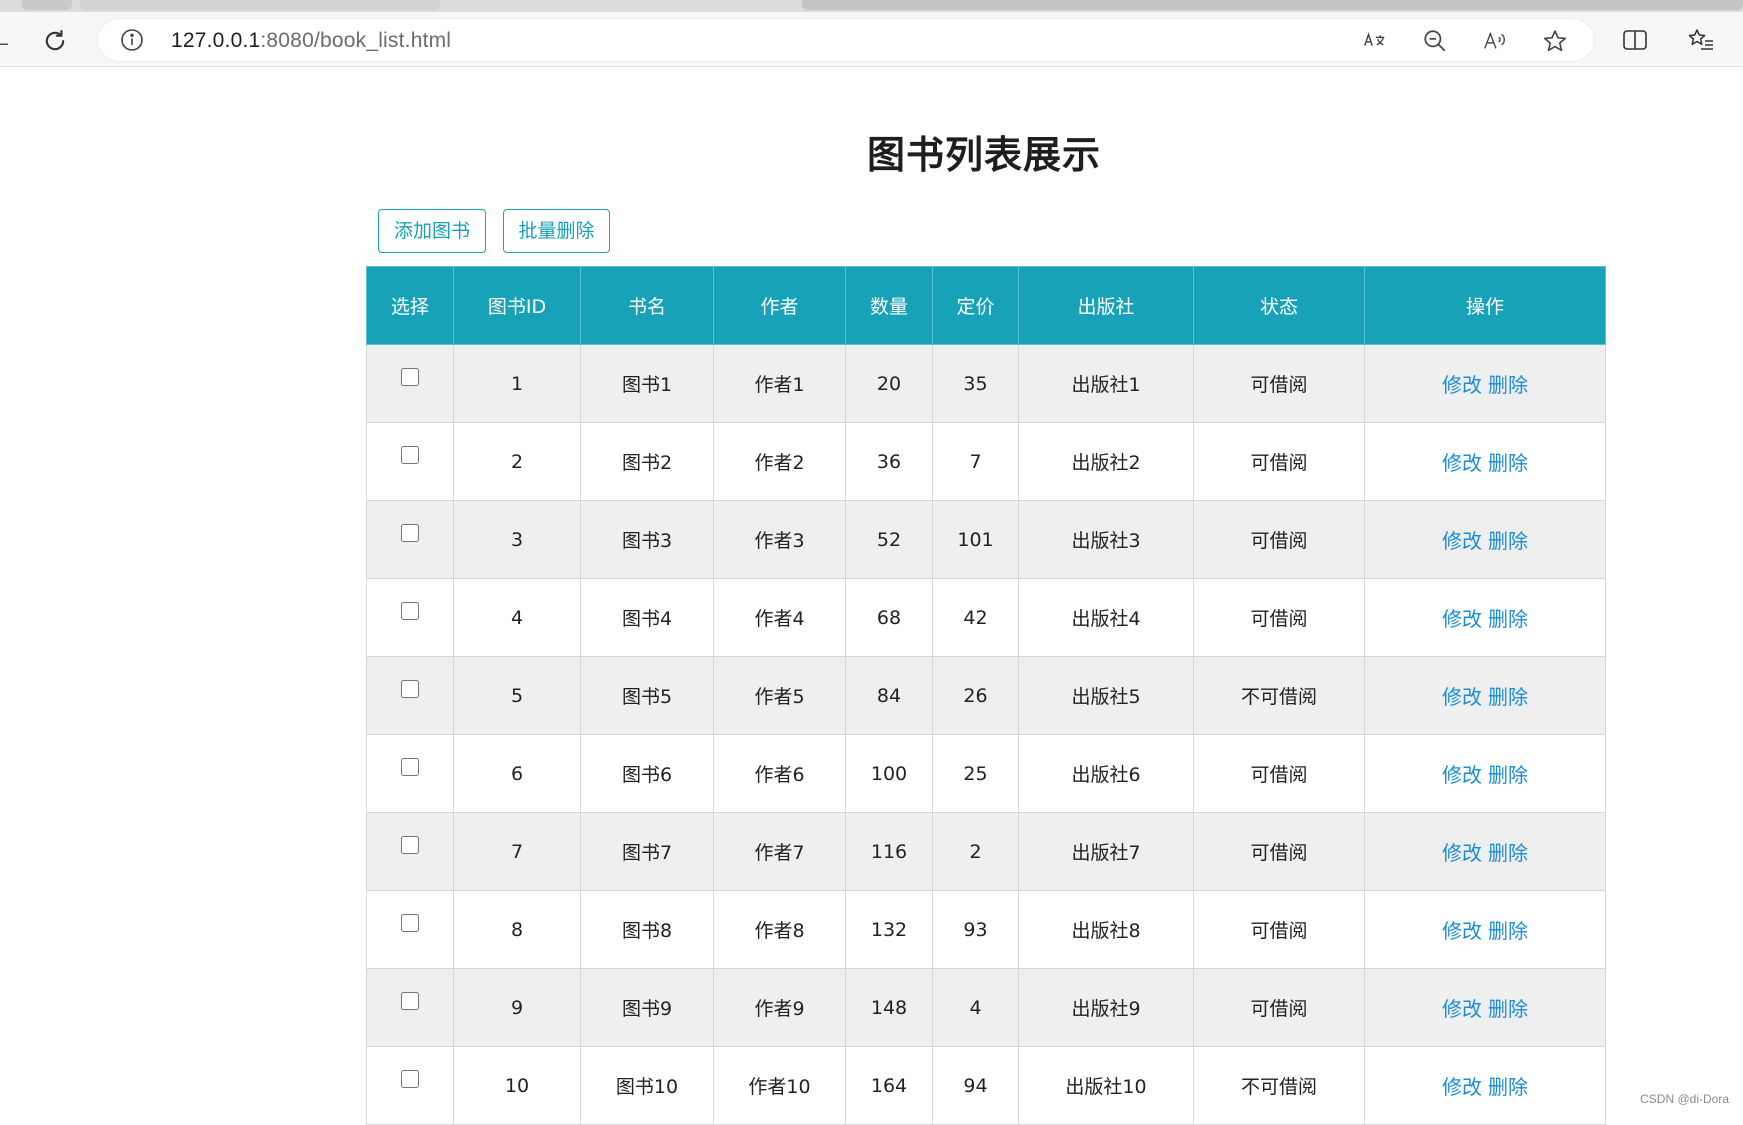 The height and width of the screenshot is (1125, 1743). What do you see at coordinates (647, 383) in the screenshot?
I see `cell-book-name: 图书1` at bounding box center [647, 383].